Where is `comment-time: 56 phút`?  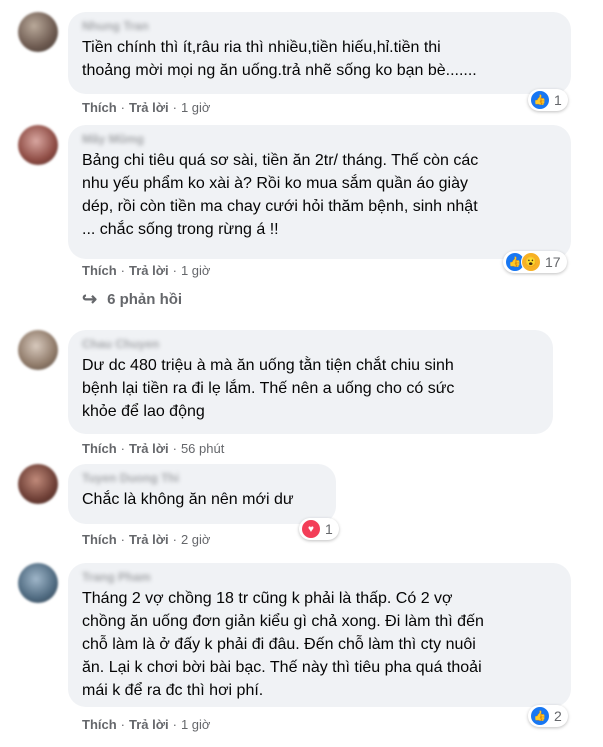 comment-time: 56 phút is located at coordinates (202, 448).